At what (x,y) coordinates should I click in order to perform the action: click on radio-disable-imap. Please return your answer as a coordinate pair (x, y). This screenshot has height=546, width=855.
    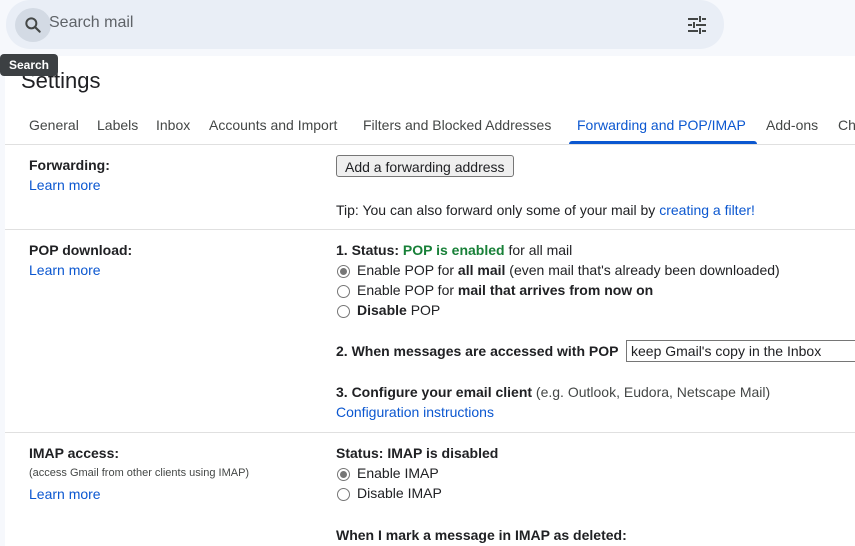
    Looking at the image, I should click on (343, 494).